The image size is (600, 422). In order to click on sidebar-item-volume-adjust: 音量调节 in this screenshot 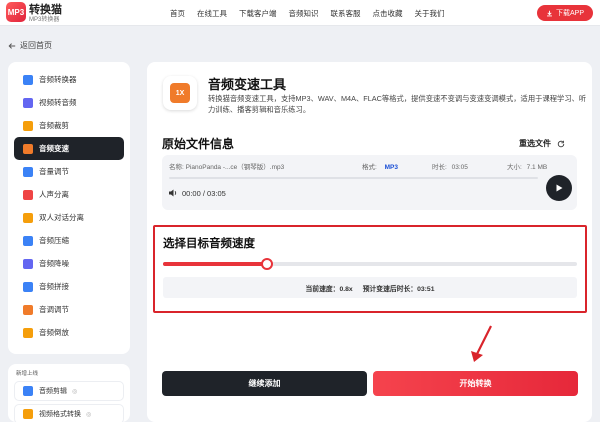, I will do `click(69, 171)`.